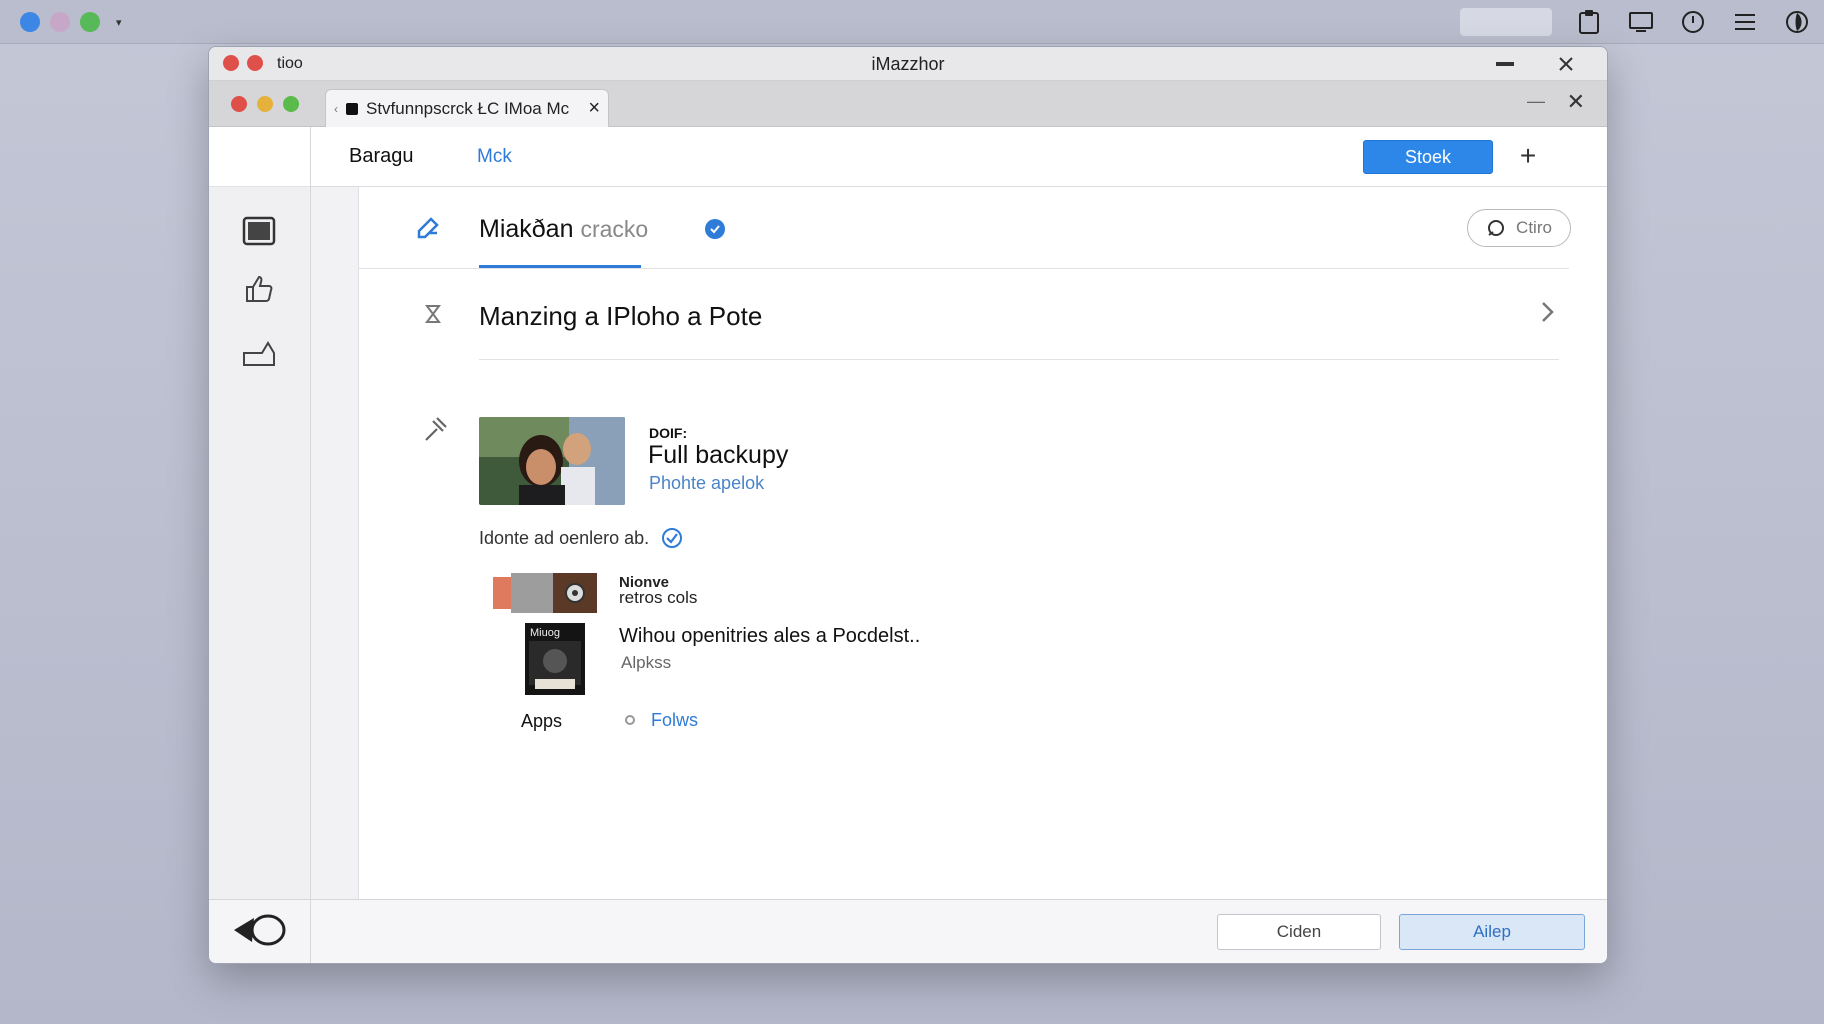 The image size is (1824, 1024). I want to click on edit-pencil-icon, so click(429, 229).